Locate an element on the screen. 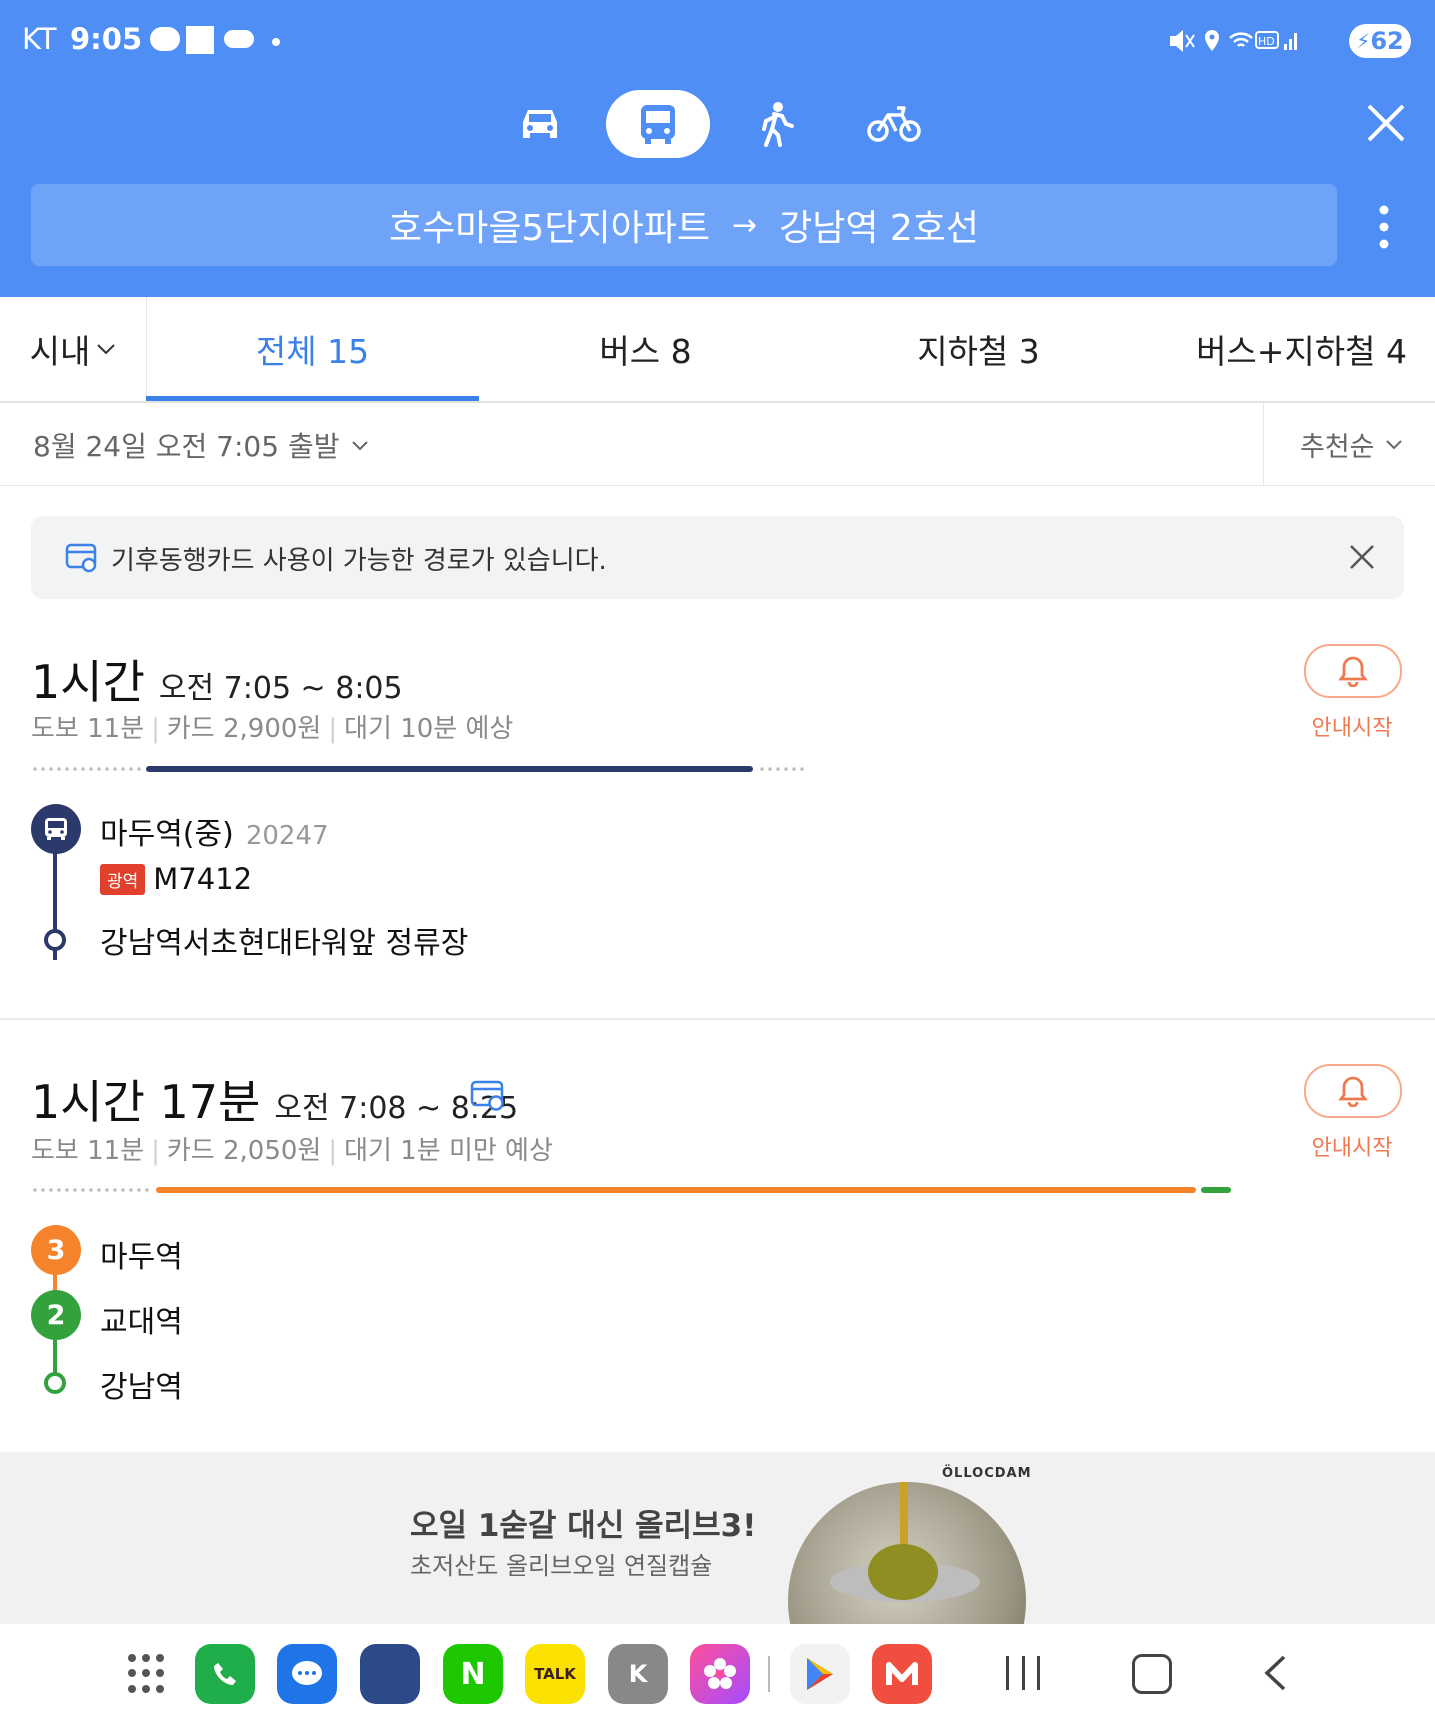 This screenshot has width=1435, height=1723. route-fare: 카드 2,900원 is located at coordinates (244, 729).